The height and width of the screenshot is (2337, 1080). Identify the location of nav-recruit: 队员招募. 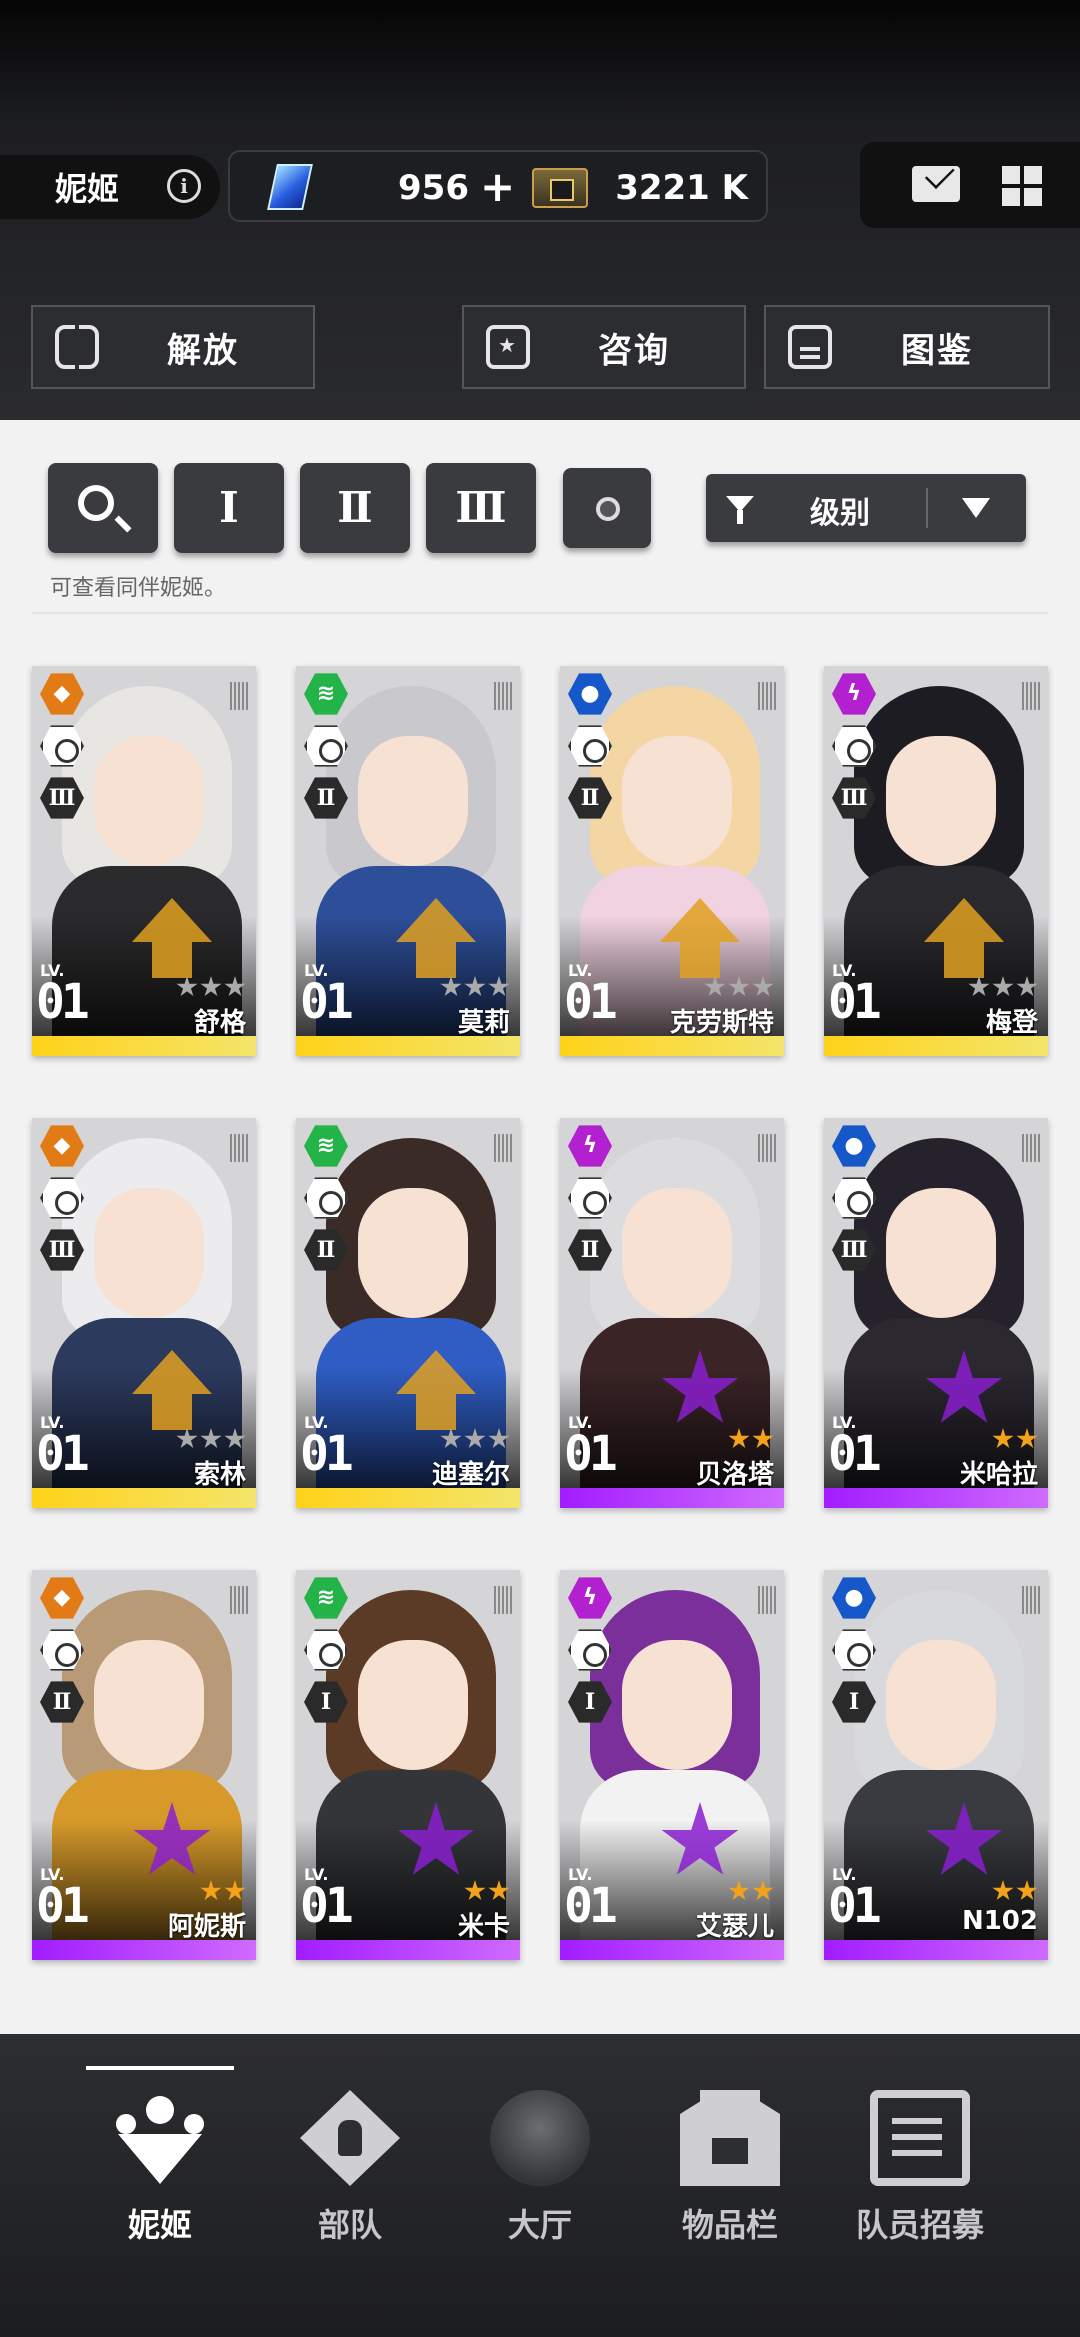
(920, 2185).